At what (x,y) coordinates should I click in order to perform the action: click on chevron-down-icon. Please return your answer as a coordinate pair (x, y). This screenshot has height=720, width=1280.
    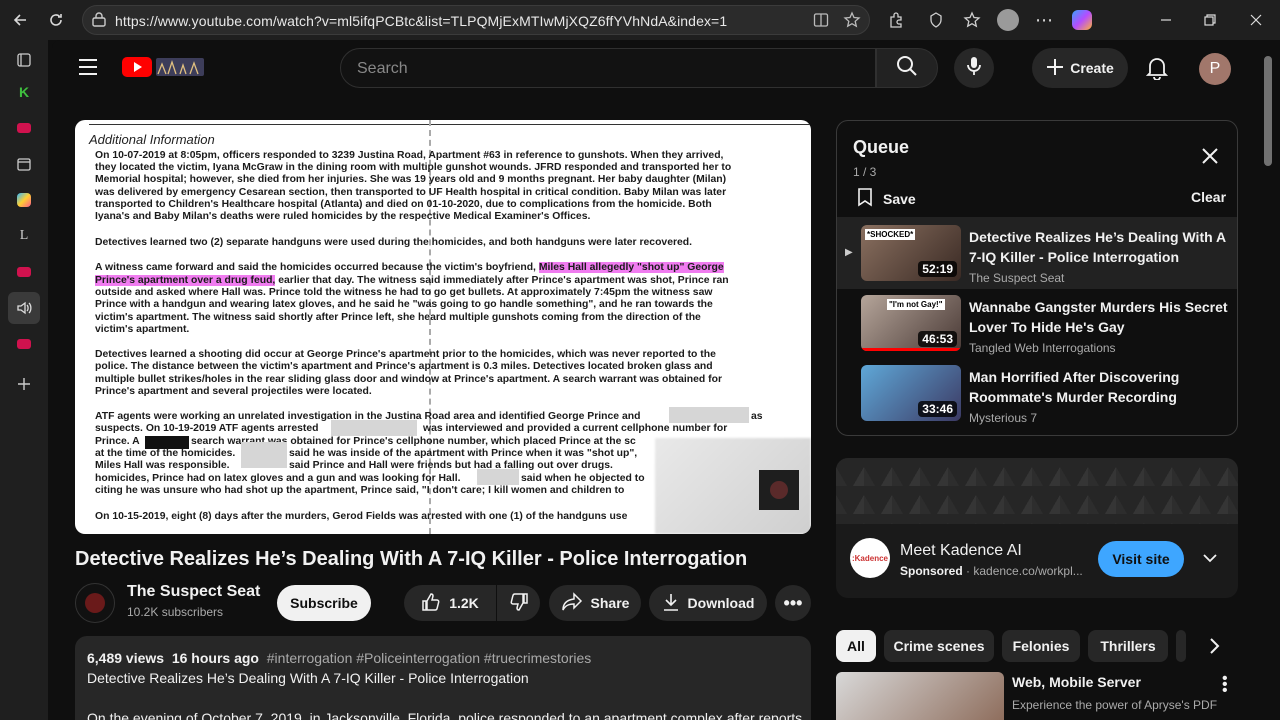
    Looking at the image, I should click on (1210, 560).